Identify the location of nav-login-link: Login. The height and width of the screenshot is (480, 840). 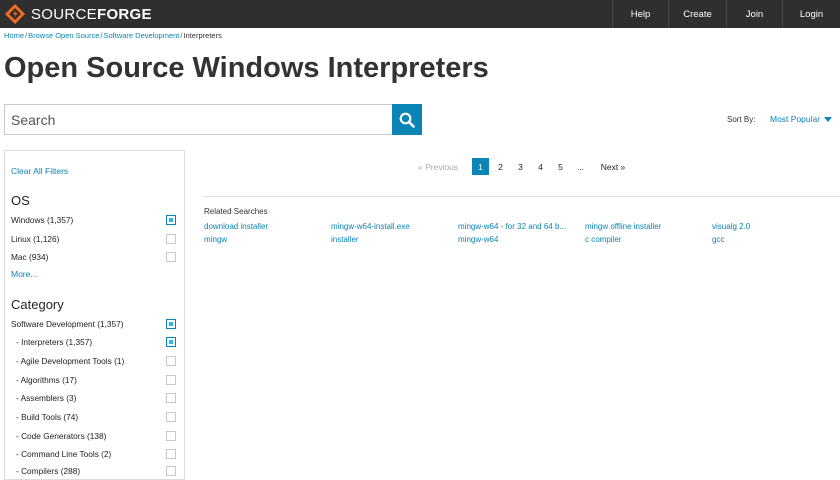
(811, 14).